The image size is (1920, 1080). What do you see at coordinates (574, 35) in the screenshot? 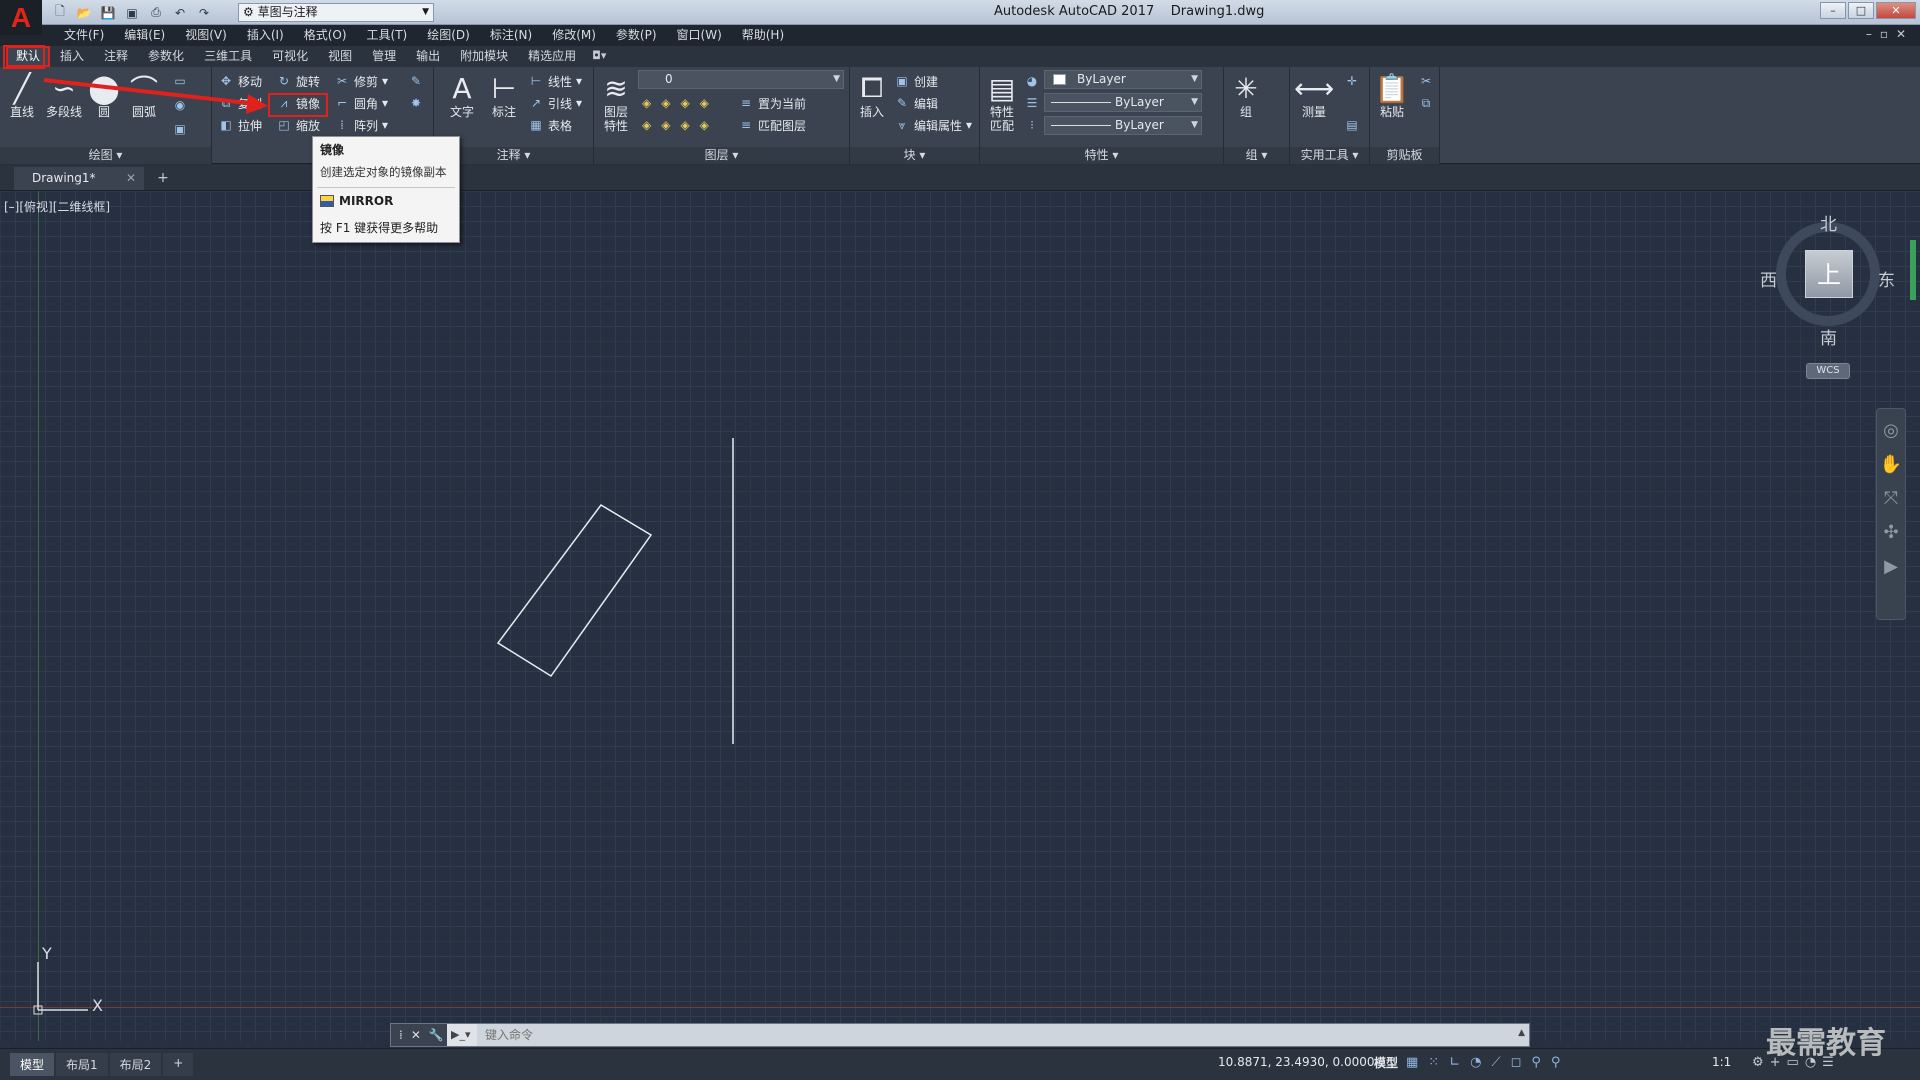
I see `menu-modify: 修改(M)` at bounding box center [574, 35].